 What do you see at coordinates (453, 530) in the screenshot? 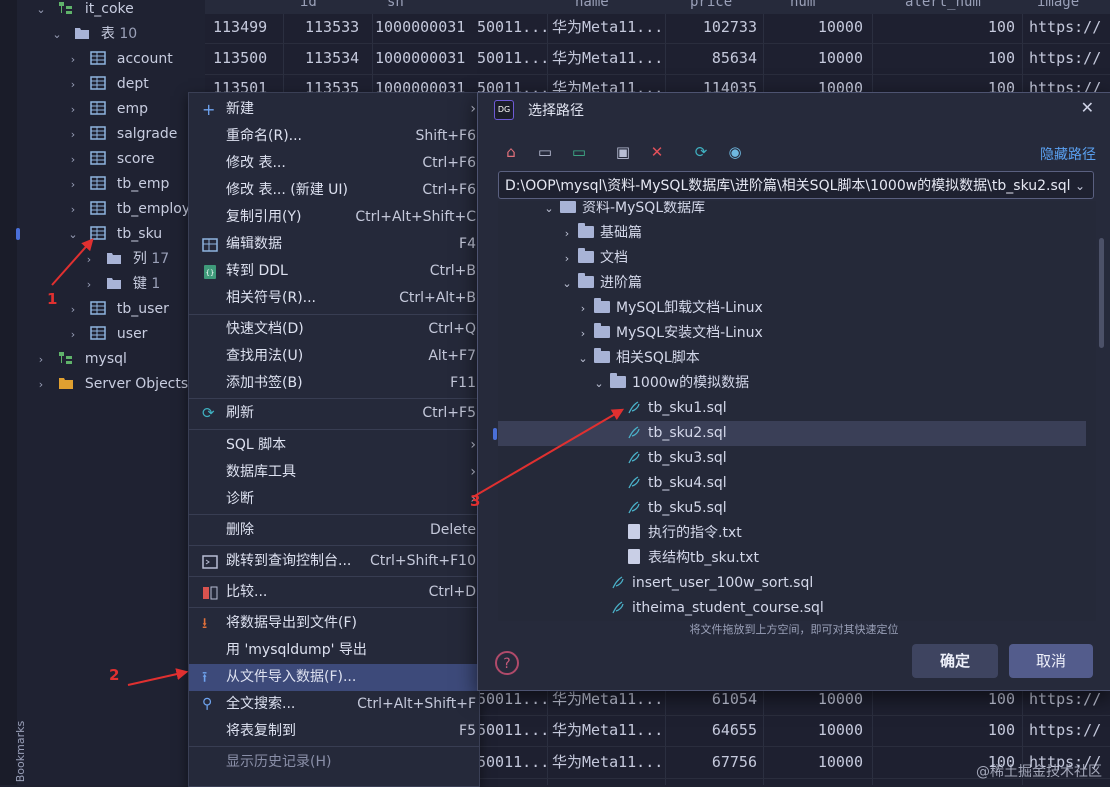
I see `menu-item-shortcut: Delete` at bounding box center [453, 530].